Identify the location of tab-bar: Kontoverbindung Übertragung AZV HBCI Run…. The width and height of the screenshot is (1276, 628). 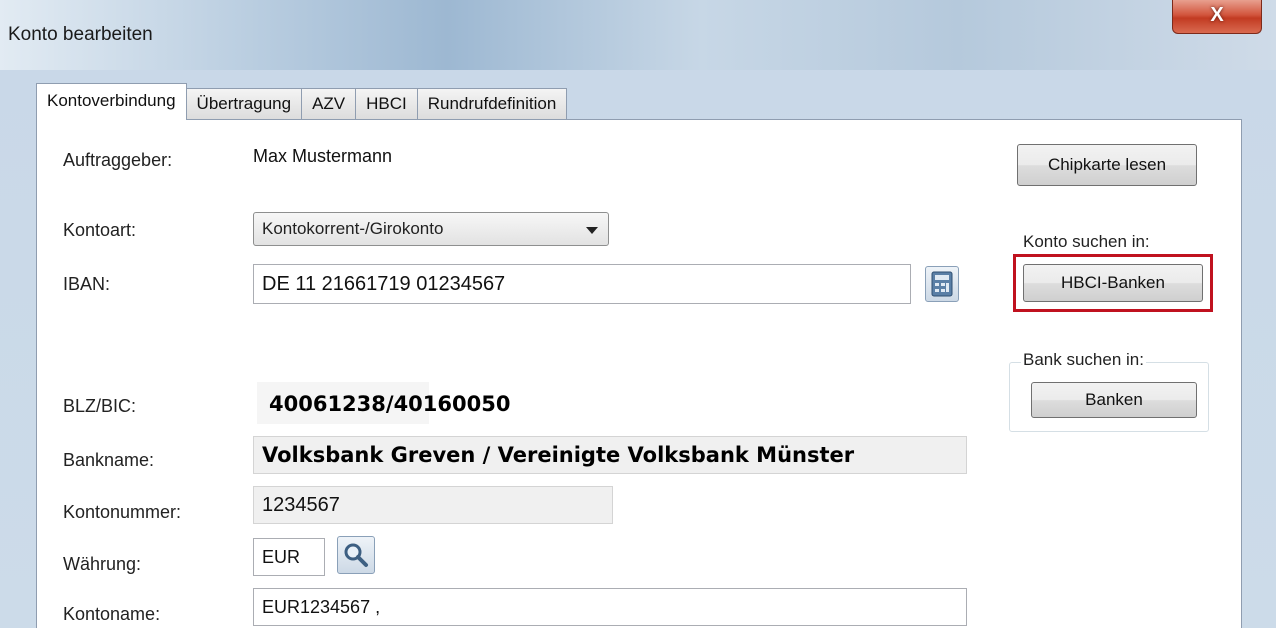
(302, 101).